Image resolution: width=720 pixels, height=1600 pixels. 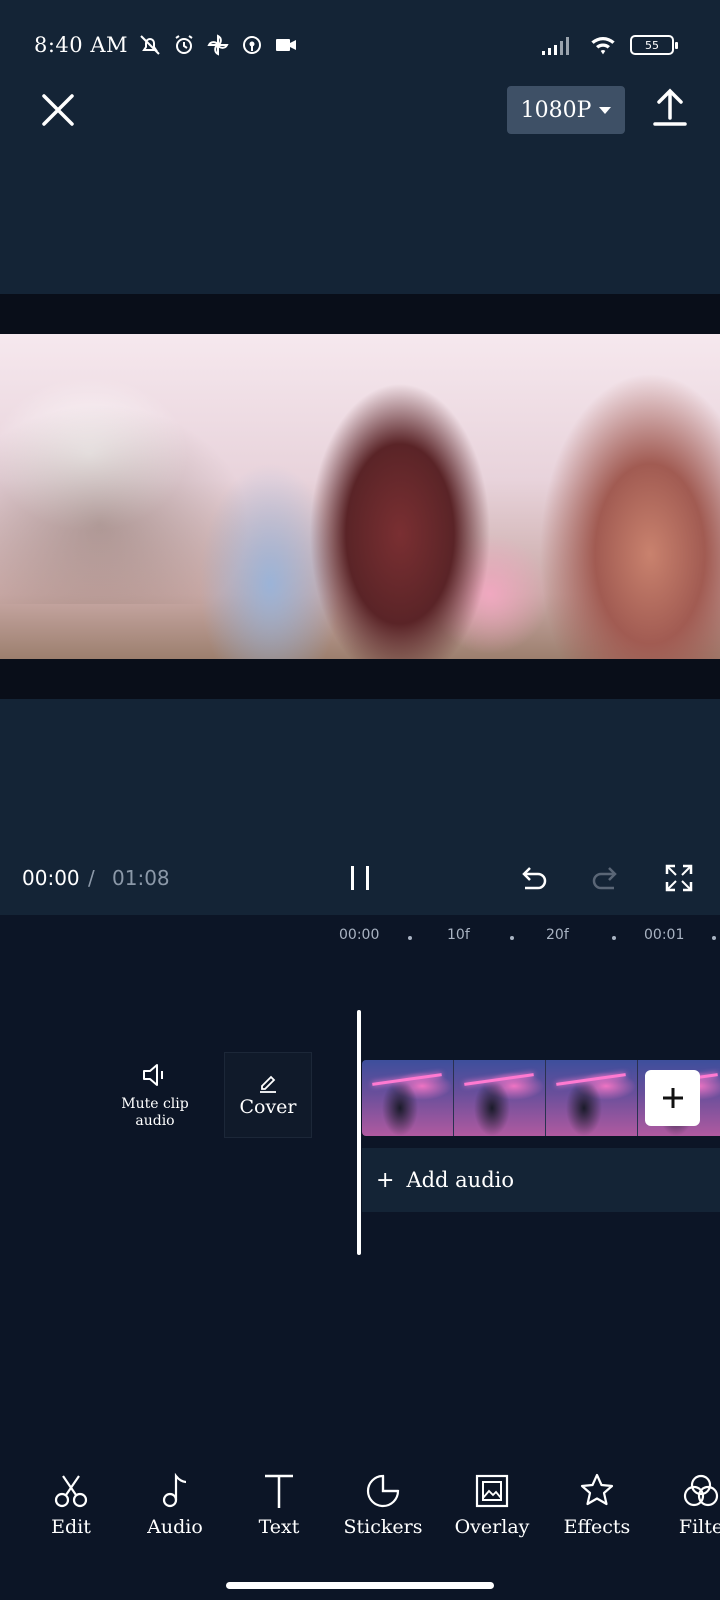 I want to click on tool-label: Effects, so click(x=597, y=1527).